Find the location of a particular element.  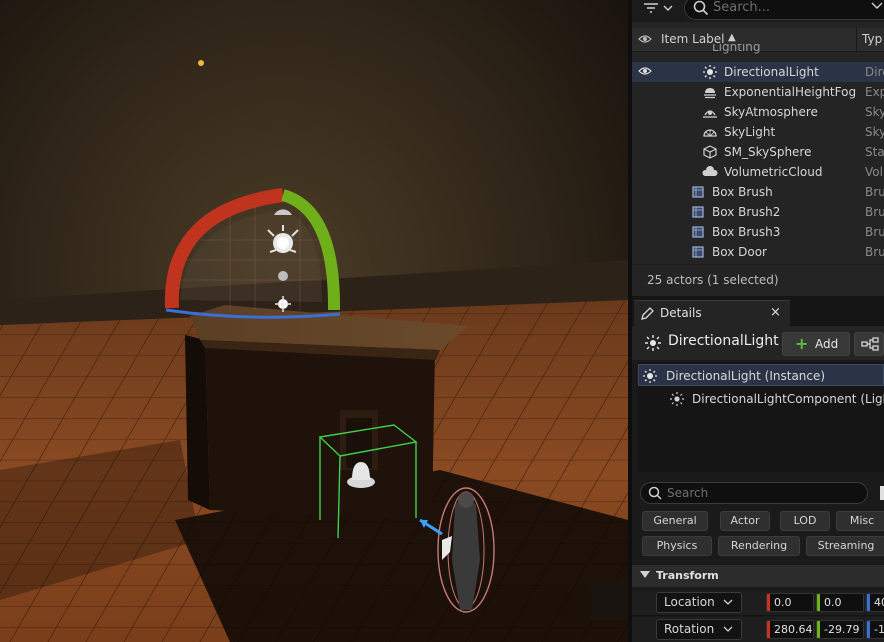

outliner-row: SkyAtmosphere Sky is located at coordinates (758, 112).